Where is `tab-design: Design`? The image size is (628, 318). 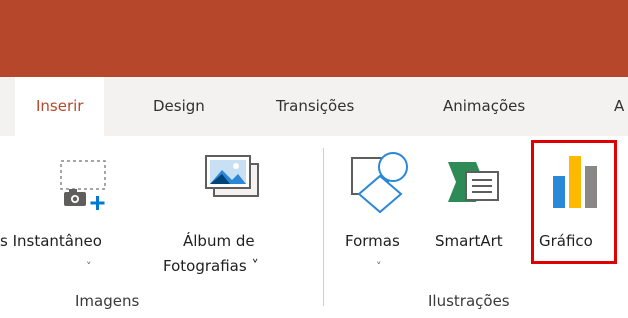 tab-design: Design is located at coordinates (179, 106).